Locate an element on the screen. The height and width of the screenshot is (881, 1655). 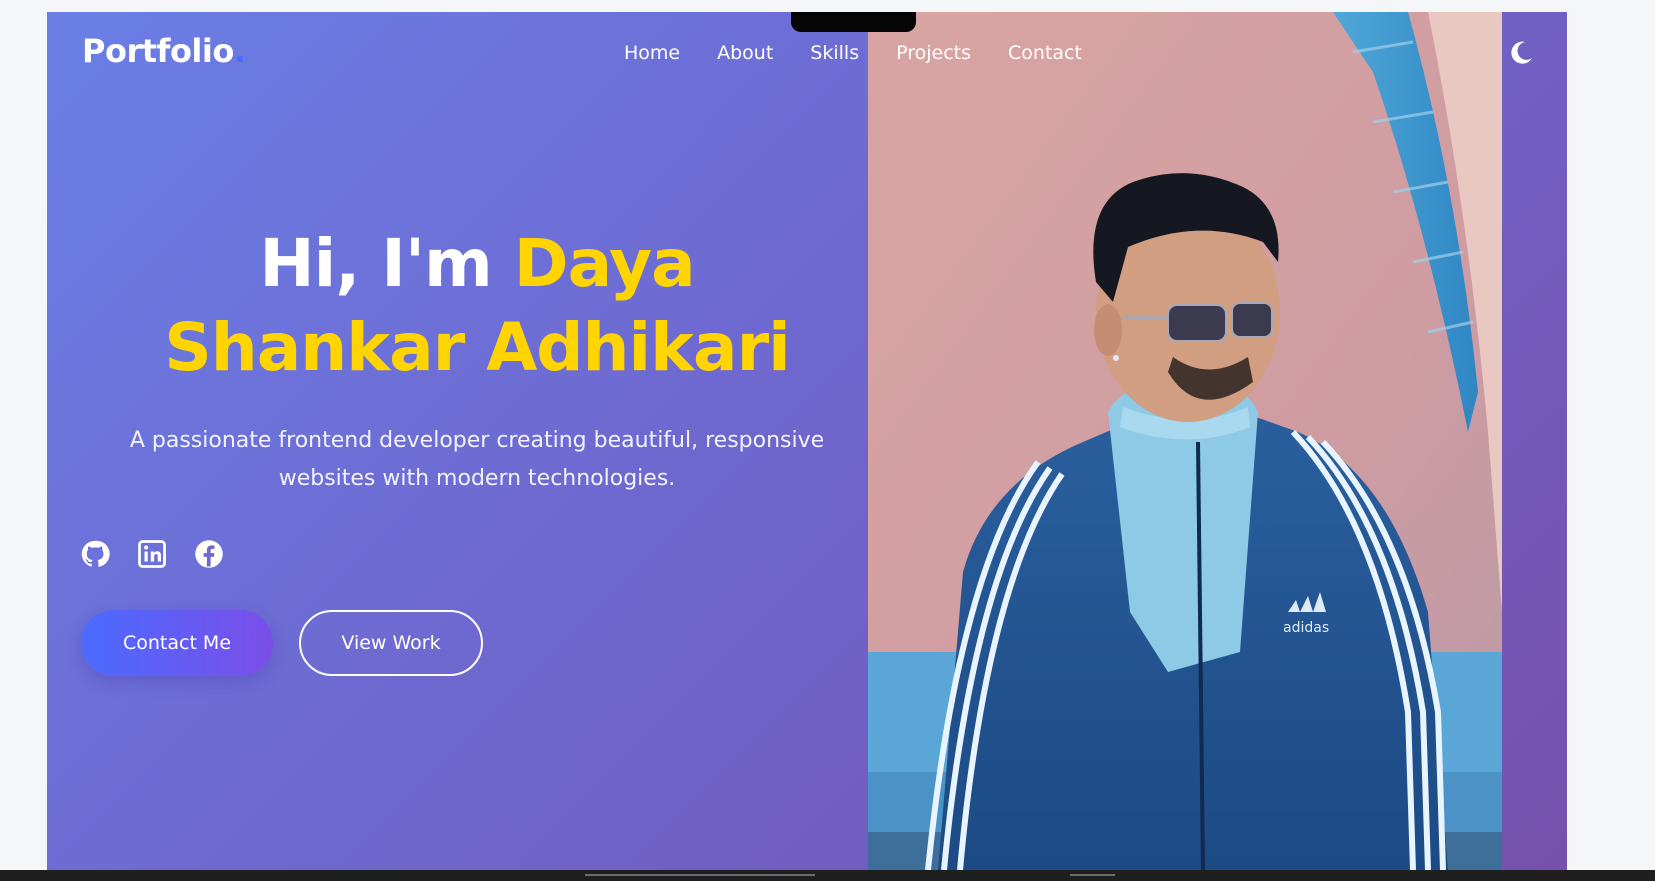
social-links is located at coordinates (152, 554).